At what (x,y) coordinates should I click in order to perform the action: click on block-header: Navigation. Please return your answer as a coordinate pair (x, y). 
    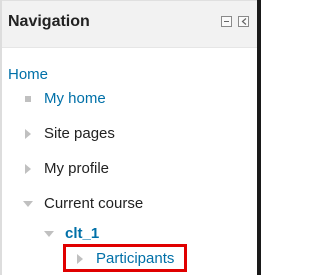
    Looking at the image, I should click on (129, 24).